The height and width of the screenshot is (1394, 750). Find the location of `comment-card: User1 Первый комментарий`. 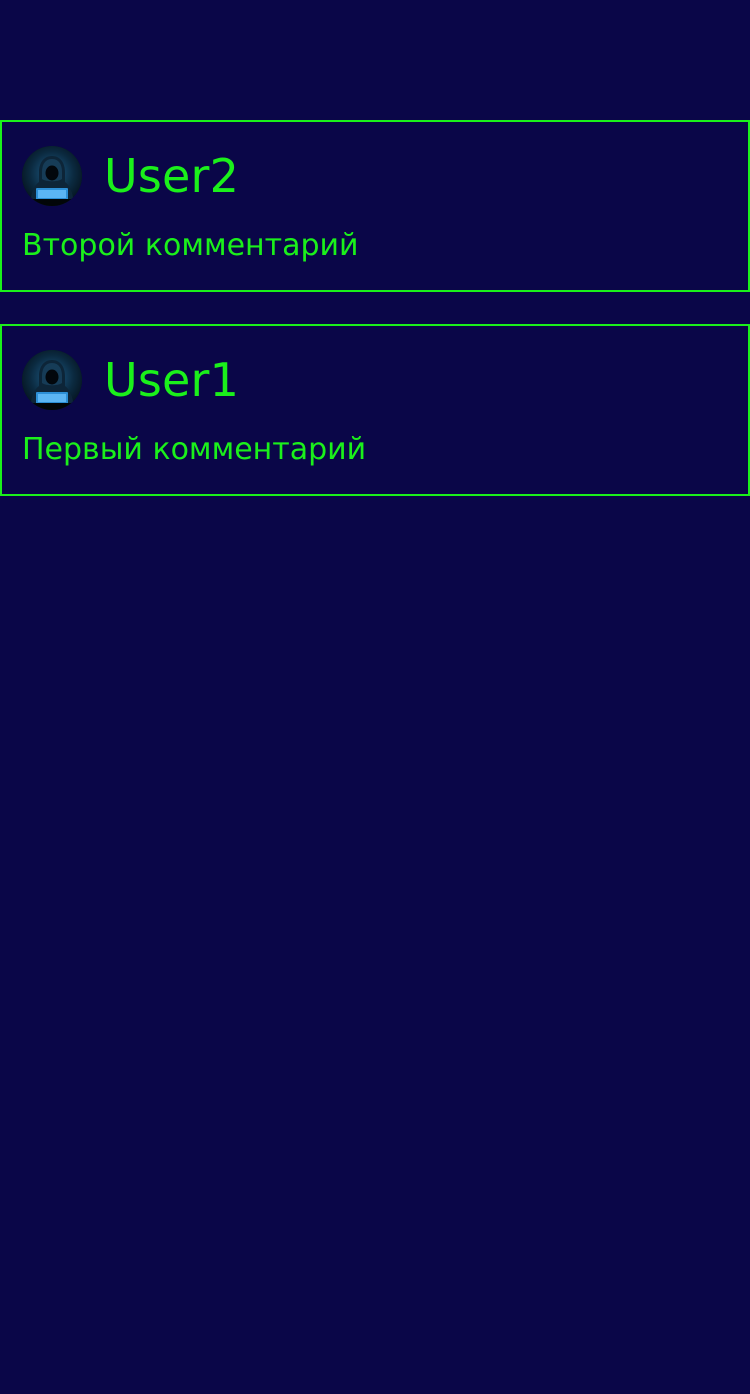

comment-card: User1 Первый комментарий is located at coordinates (375, 410).